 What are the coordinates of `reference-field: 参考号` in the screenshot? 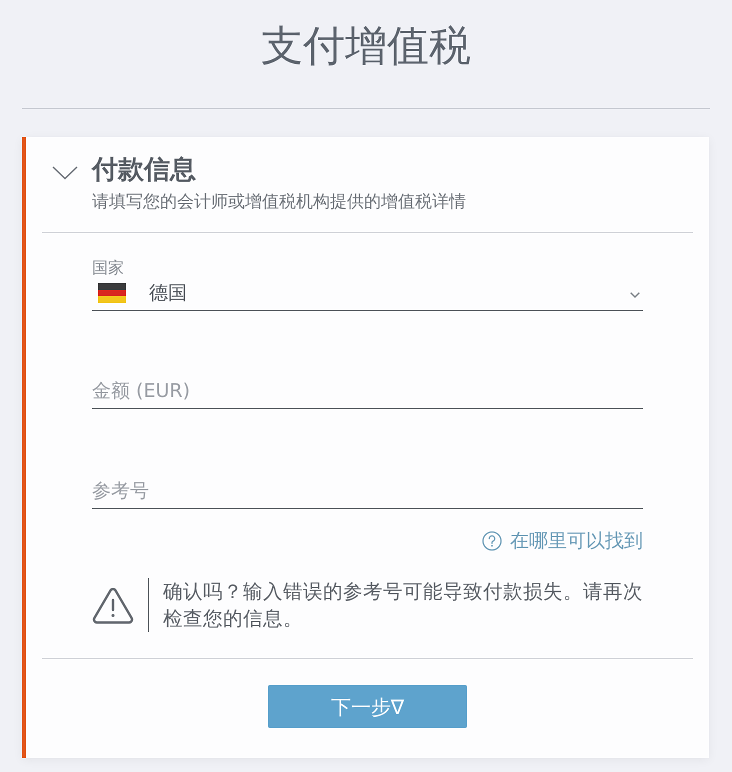 It's located at (367, 490).